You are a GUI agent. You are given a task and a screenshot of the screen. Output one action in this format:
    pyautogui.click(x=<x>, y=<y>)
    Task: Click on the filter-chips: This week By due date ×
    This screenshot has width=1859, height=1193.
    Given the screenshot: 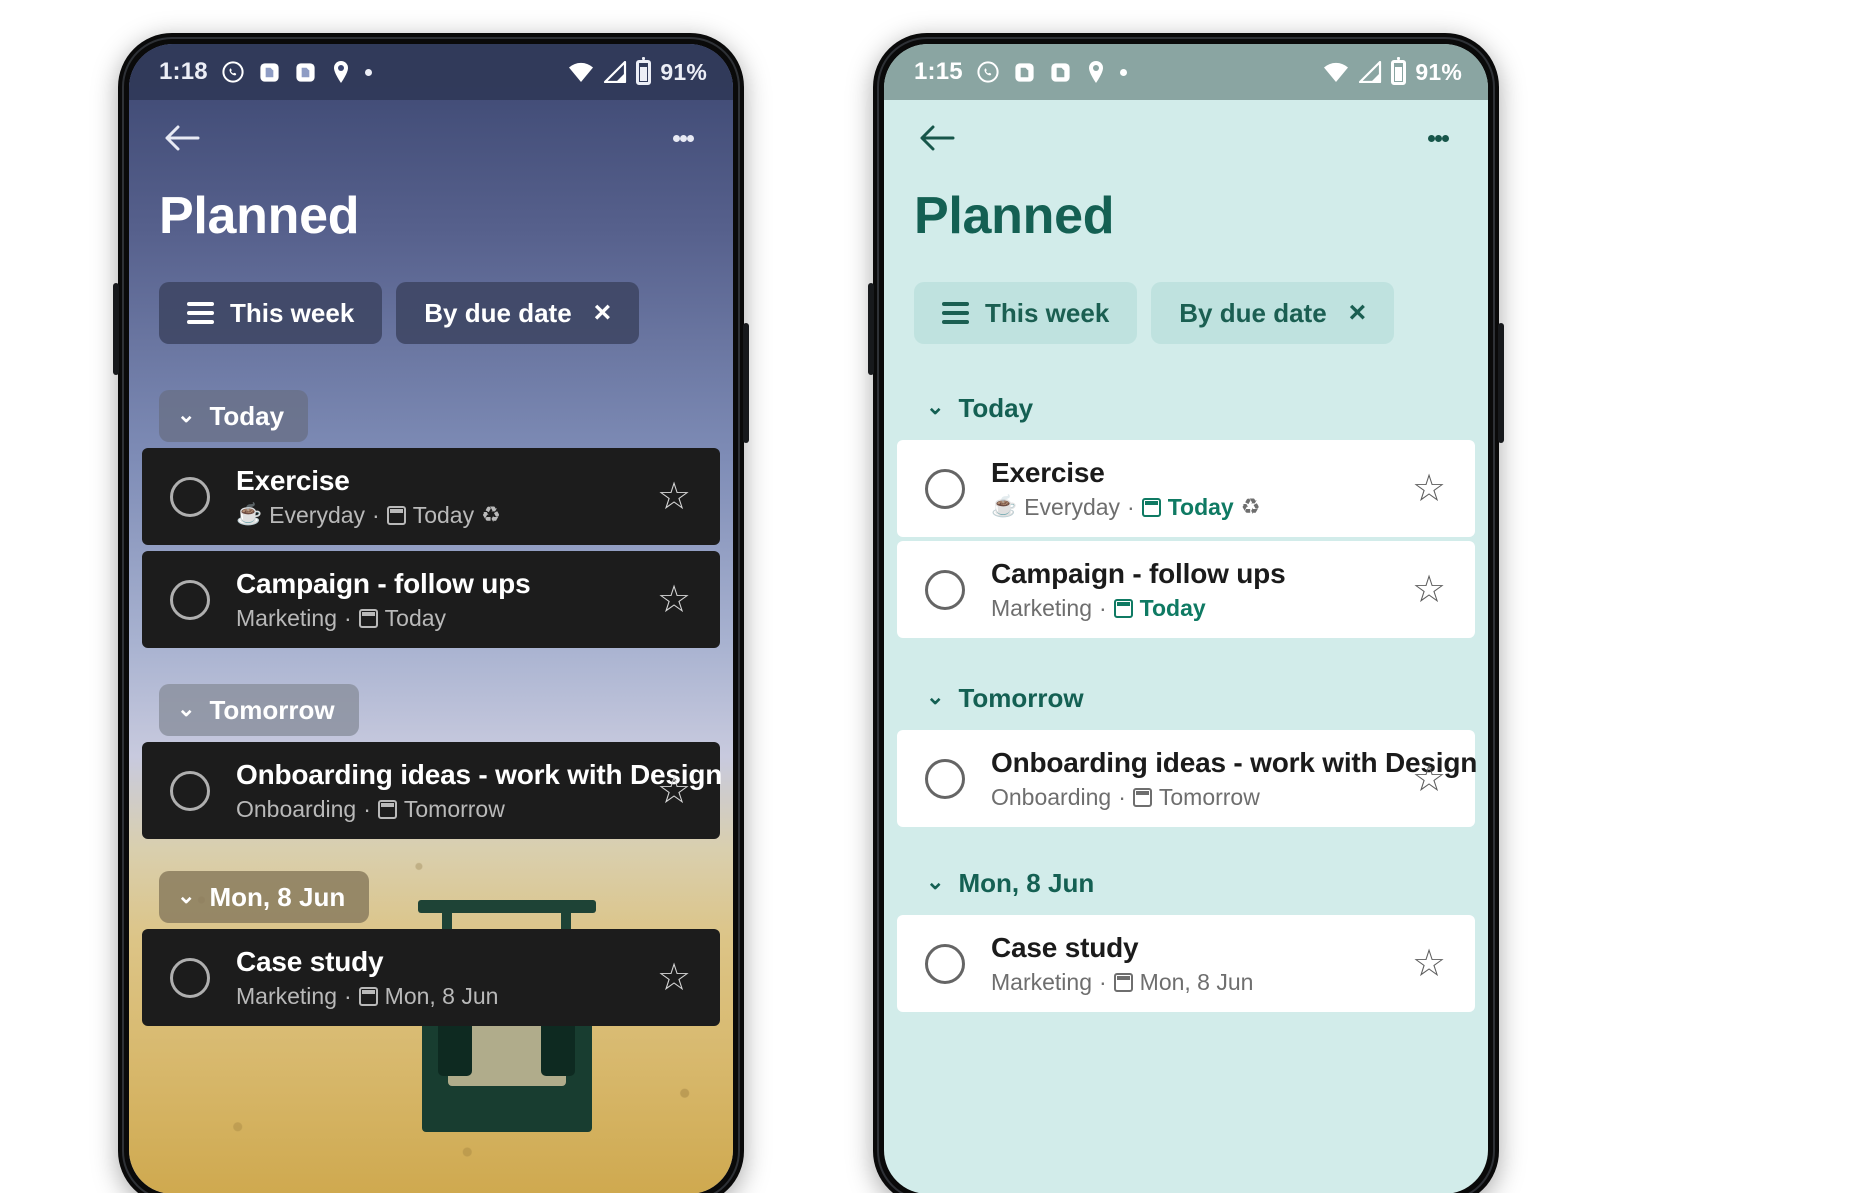 What is the action you would take?
    pyautogui.click(x=431, y=295)
    